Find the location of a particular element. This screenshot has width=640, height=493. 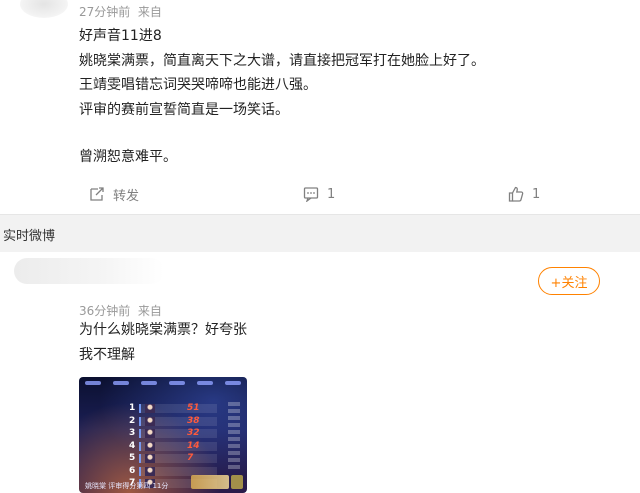

post-text-line: 曾溯恕意难平。 is located at coordinates (128, 157).